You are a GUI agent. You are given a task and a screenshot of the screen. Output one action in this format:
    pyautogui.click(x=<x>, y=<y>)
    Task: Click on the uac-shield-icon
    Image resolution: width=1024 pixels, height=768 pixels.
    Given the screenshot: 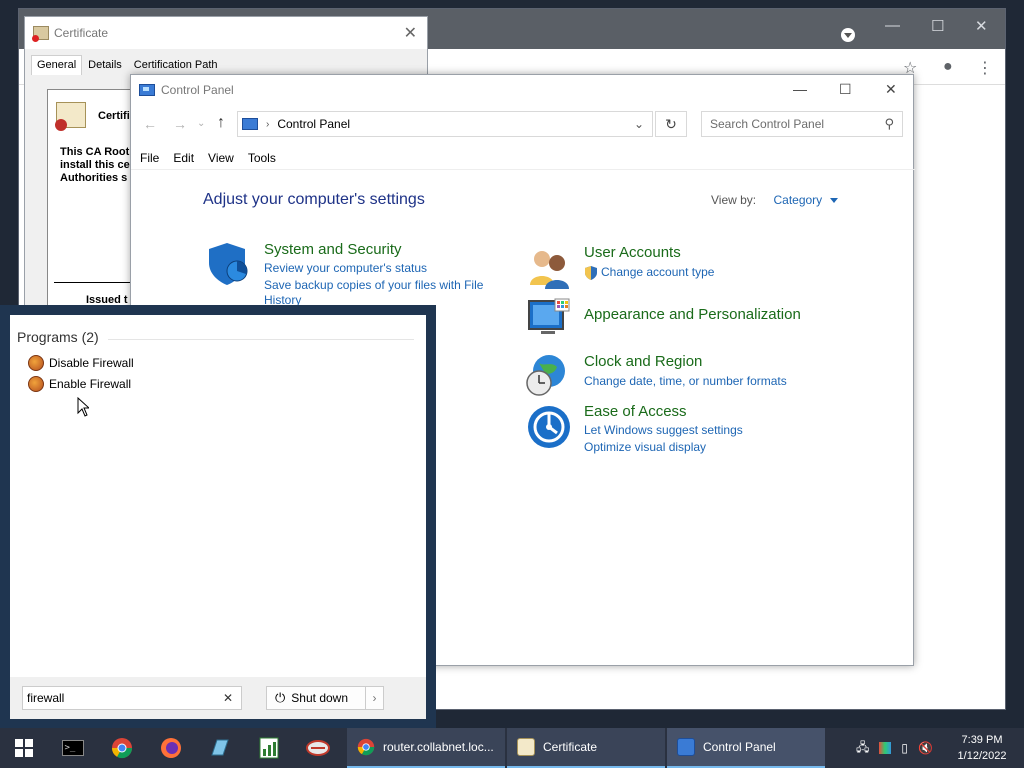 What is the action you would take?
    pyautogui.click(x=591, y=272)
    